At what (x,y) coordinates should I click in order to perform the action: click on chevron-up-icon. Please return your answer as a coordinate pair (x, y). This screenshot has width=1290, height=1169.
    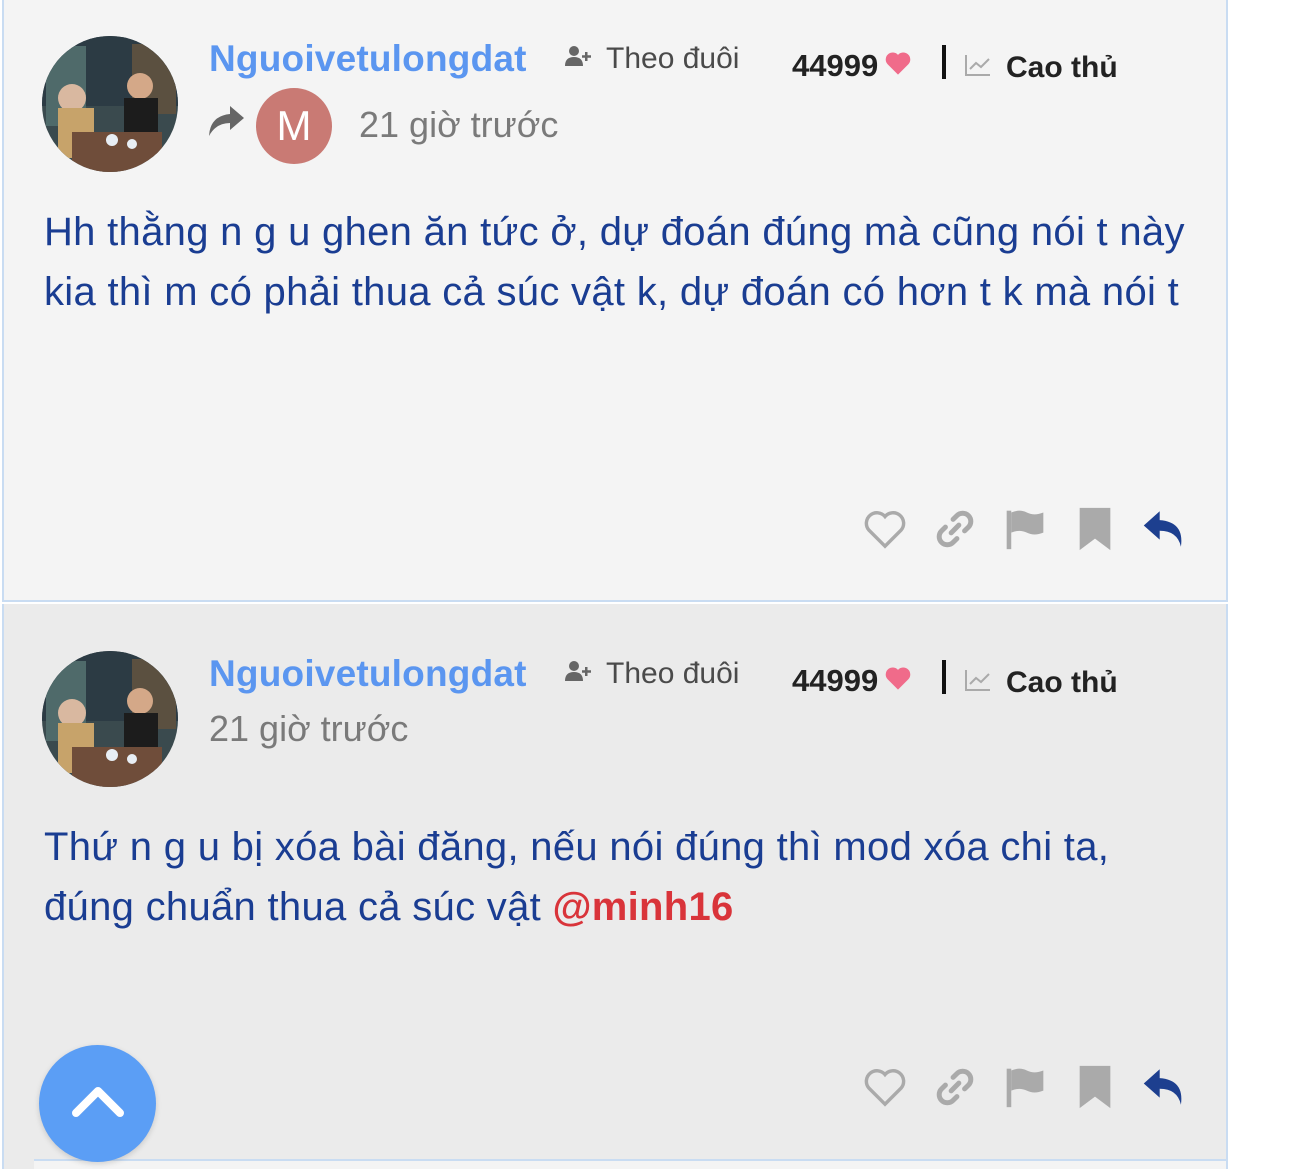
    Looking at the image, I should click on (98, 1103).